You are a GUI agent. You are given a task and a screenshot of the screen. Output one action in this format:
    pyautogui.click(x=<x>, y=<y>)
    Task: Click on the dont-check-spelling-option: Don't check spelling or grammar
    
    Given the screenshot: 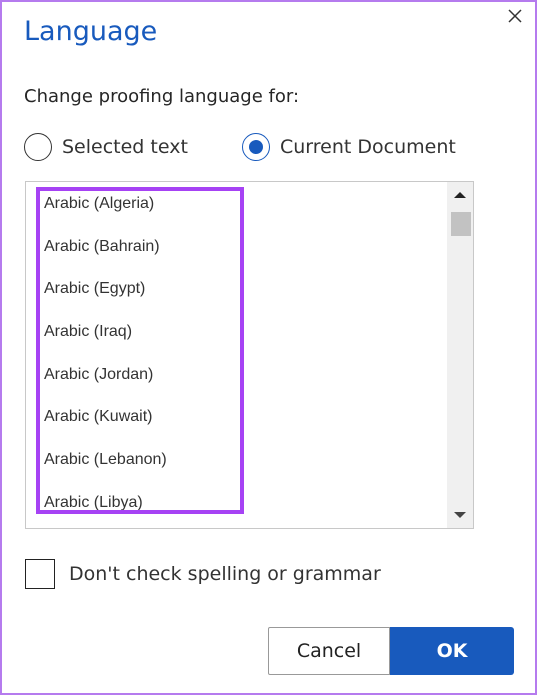 What is the action you would take?
    pyautogui.click(x=203, y=574)
    